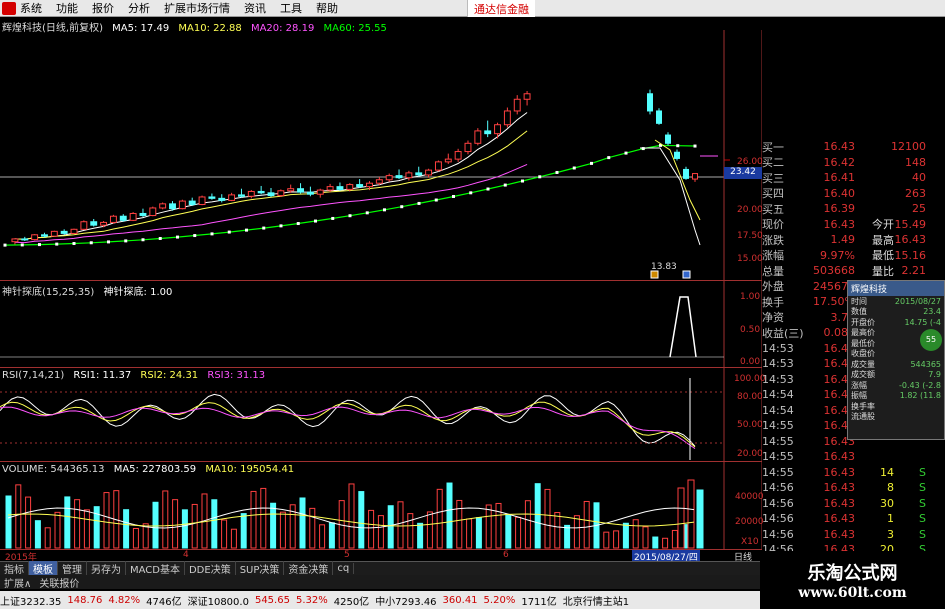  I want to click on stat-row-l: 涨跌, so click(773, 240).